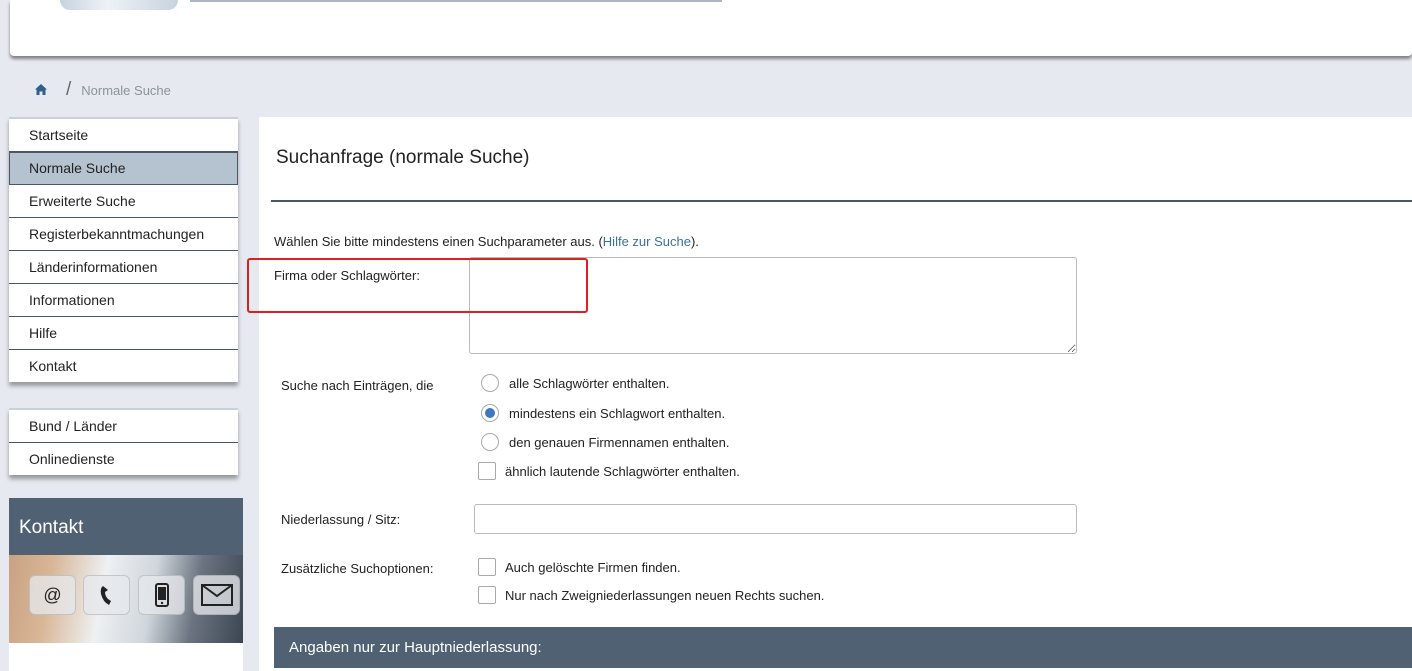 Image resolution: width=1412 pixels, height=671 pixels. Describe the element at coordinates (589, 383) in the screenshot. I see `radio-all-label: alle Schlagwörter enthalten.` at that location.